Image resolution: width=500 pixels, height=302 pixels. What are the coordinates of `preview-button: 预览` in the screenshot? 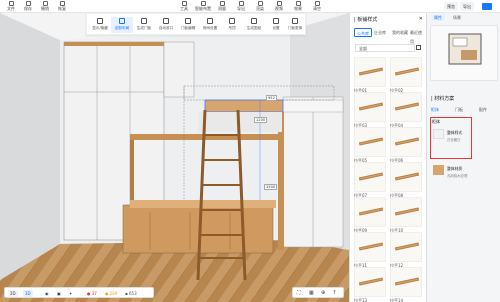 It's located at (451, 6).